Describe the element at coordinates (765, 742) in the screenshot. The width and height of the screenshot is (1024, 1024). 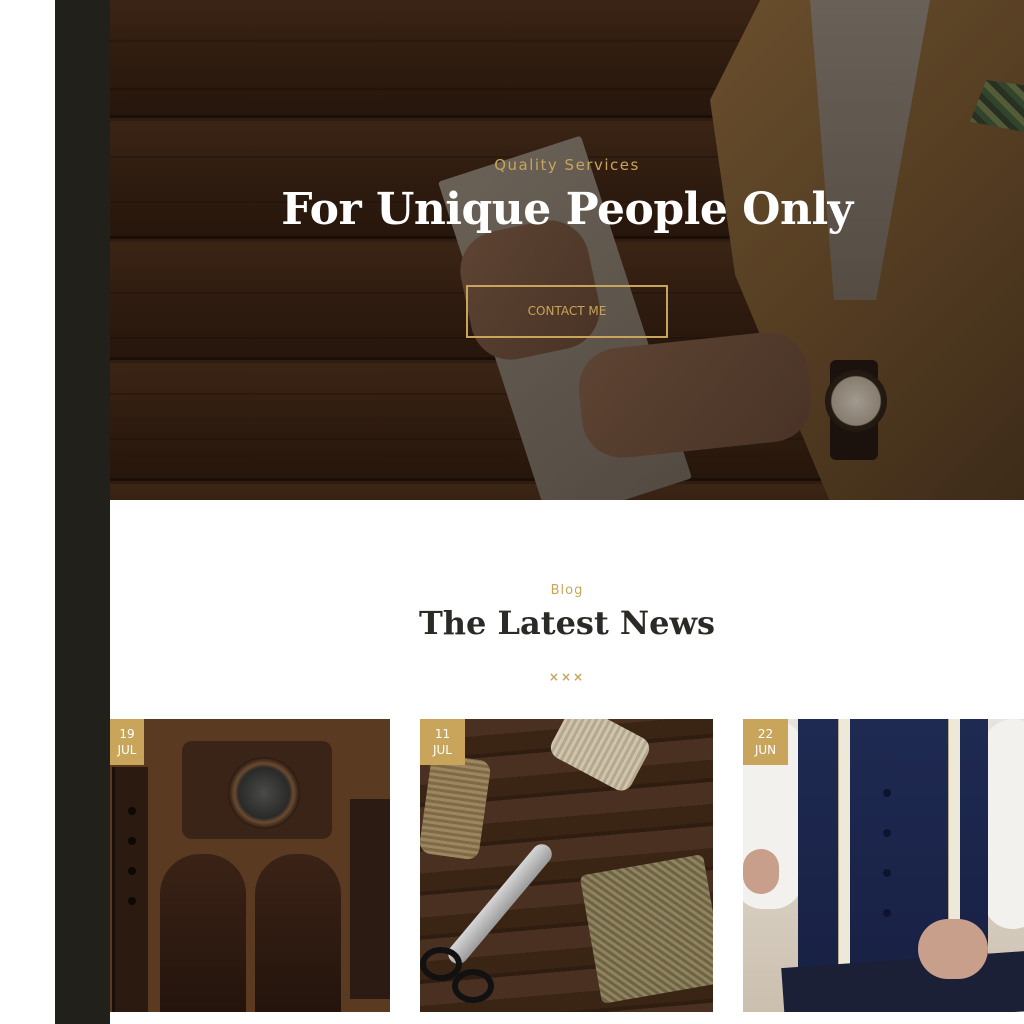
I see `date-badge: 22 JUN` at that location.